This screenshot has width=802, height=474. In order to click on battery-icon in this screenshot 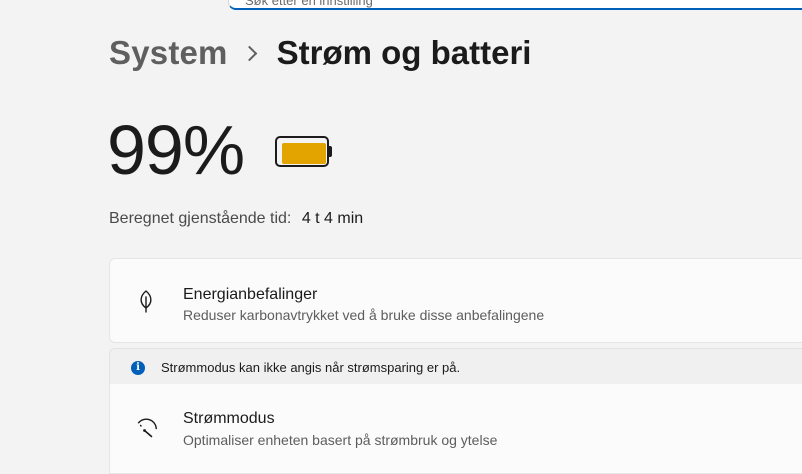, I will do `click(303, 152)`.